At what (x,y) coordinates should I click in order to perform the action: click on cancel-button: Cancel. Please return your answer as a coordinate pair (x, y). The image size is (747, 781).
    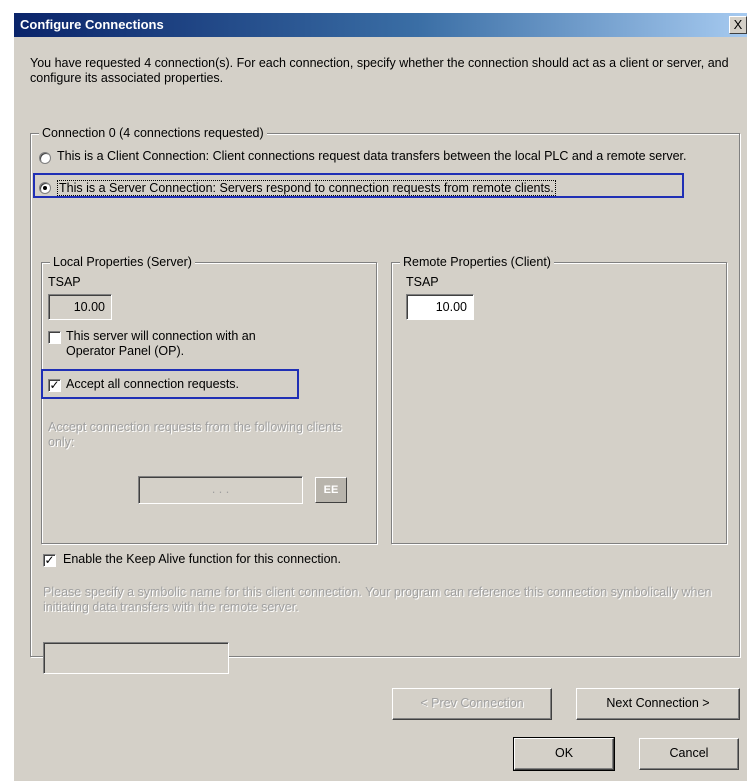
    Looking at the image, I should click on (689, 754).